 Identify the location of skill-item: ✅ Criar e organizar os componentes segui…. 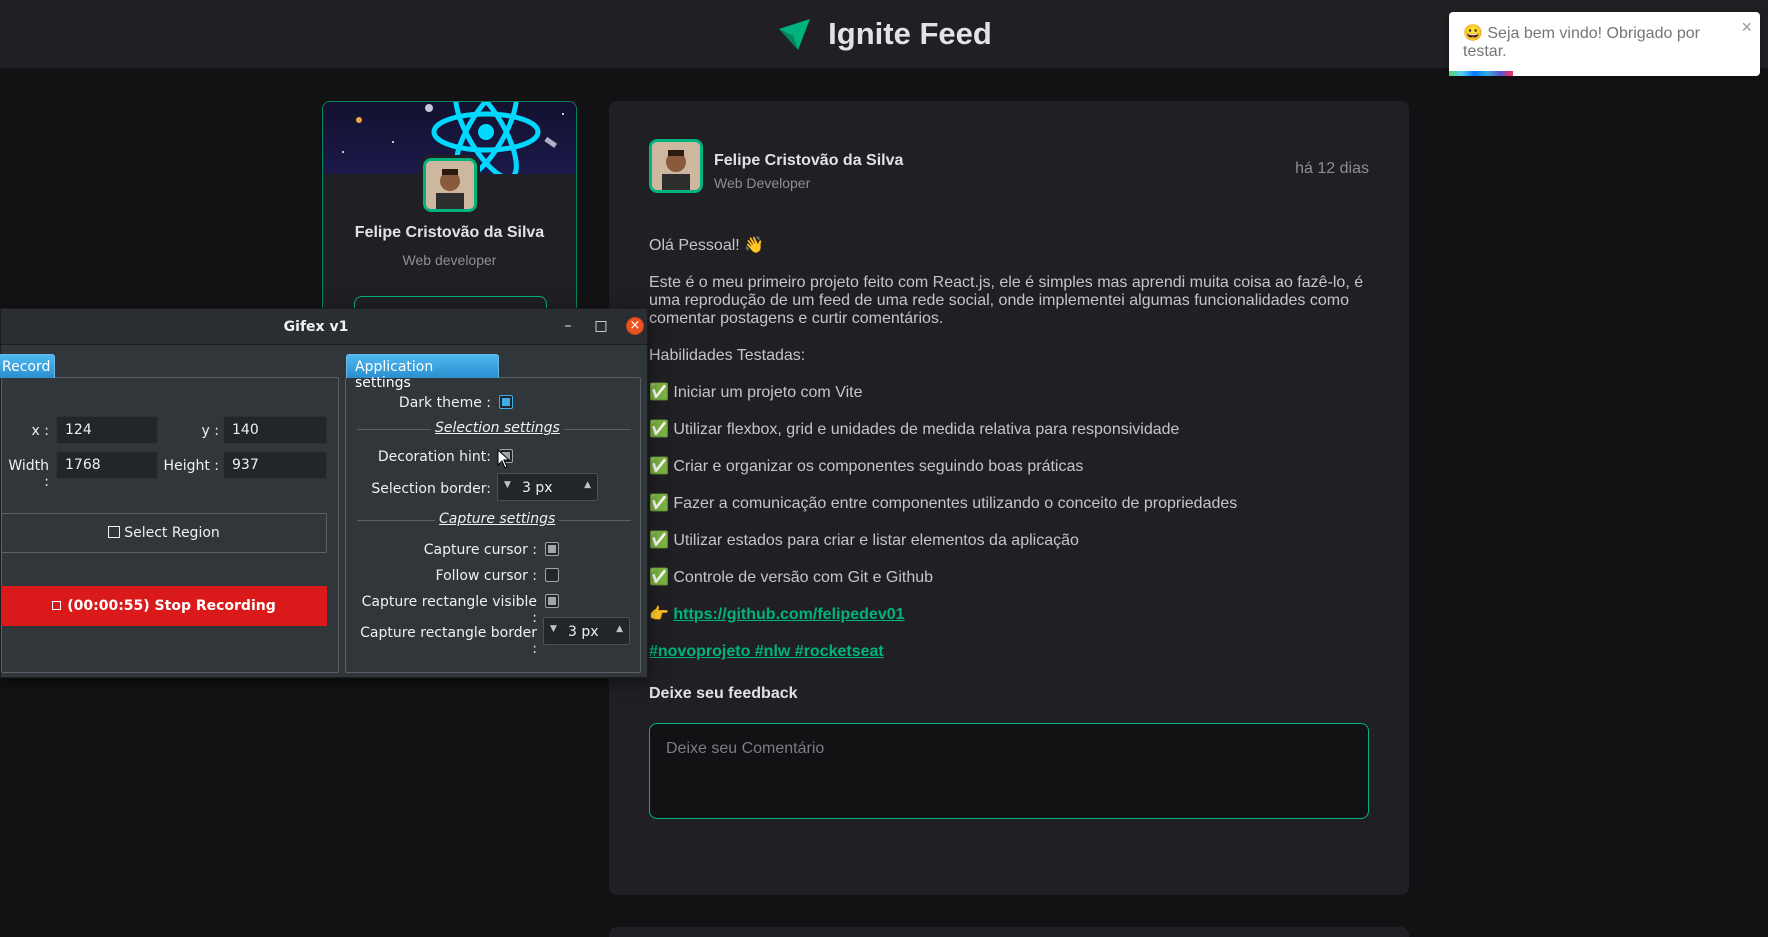
(866, 466).